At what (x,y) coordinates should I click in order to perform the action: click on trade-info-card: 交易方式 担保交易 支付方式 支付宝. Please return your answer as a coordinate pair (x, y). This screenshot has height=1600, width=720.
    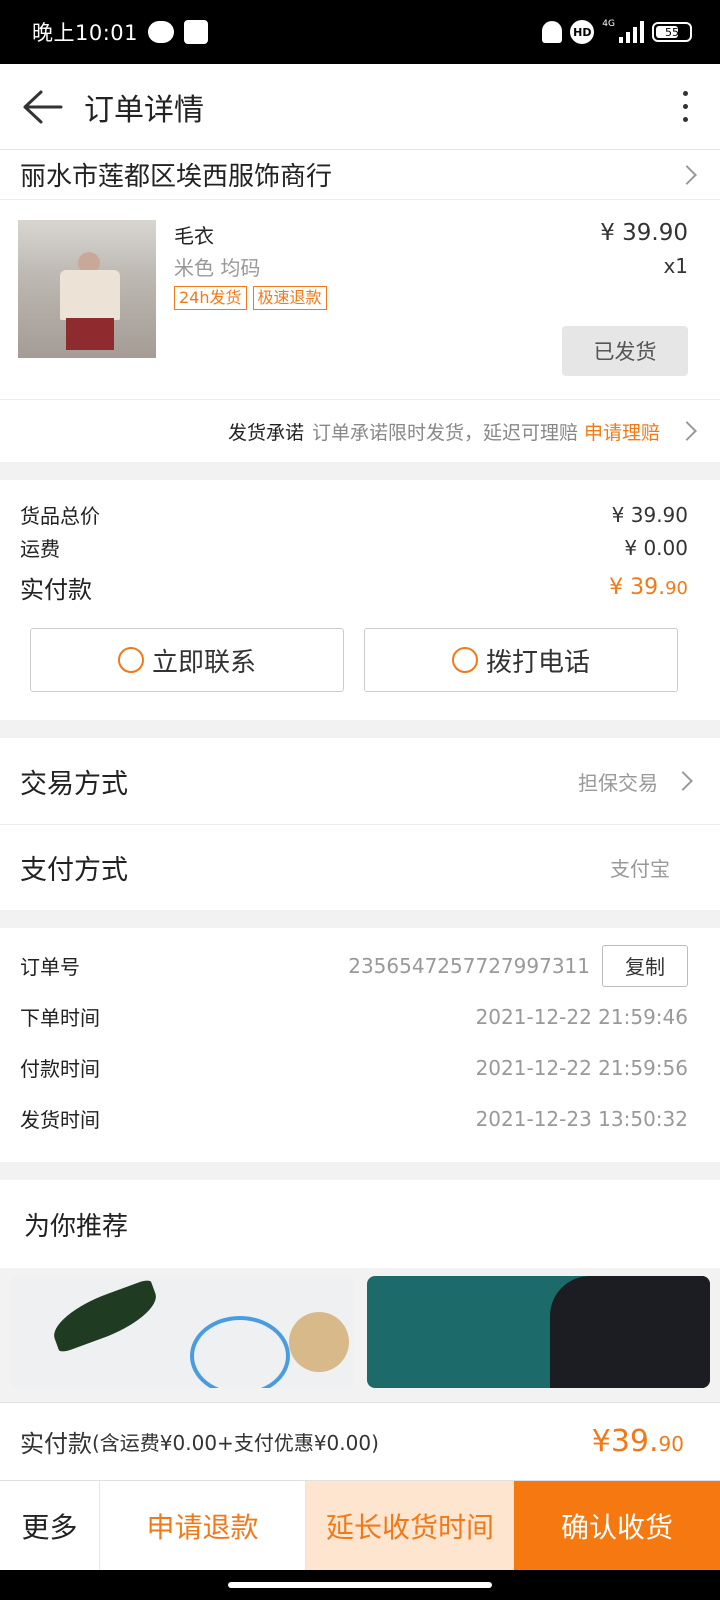
    Looking at the image, I should click on (360, 824).